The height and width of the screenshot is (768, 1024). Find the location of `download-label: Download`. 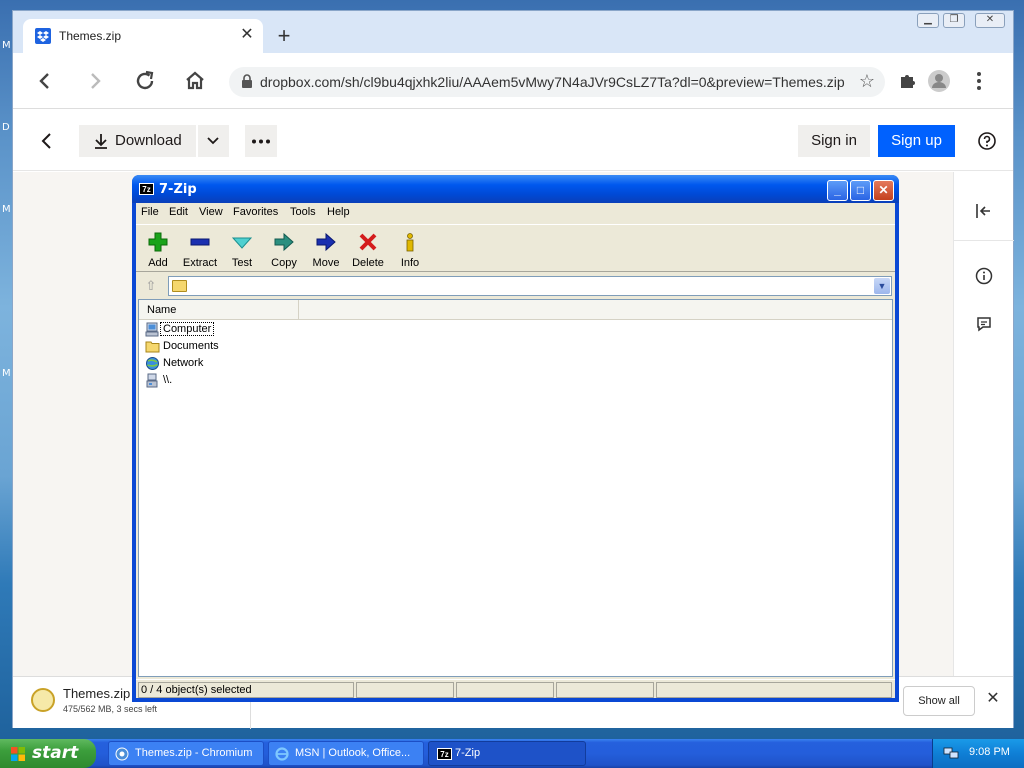

download-label: Download is located at coordinates (148, 140).